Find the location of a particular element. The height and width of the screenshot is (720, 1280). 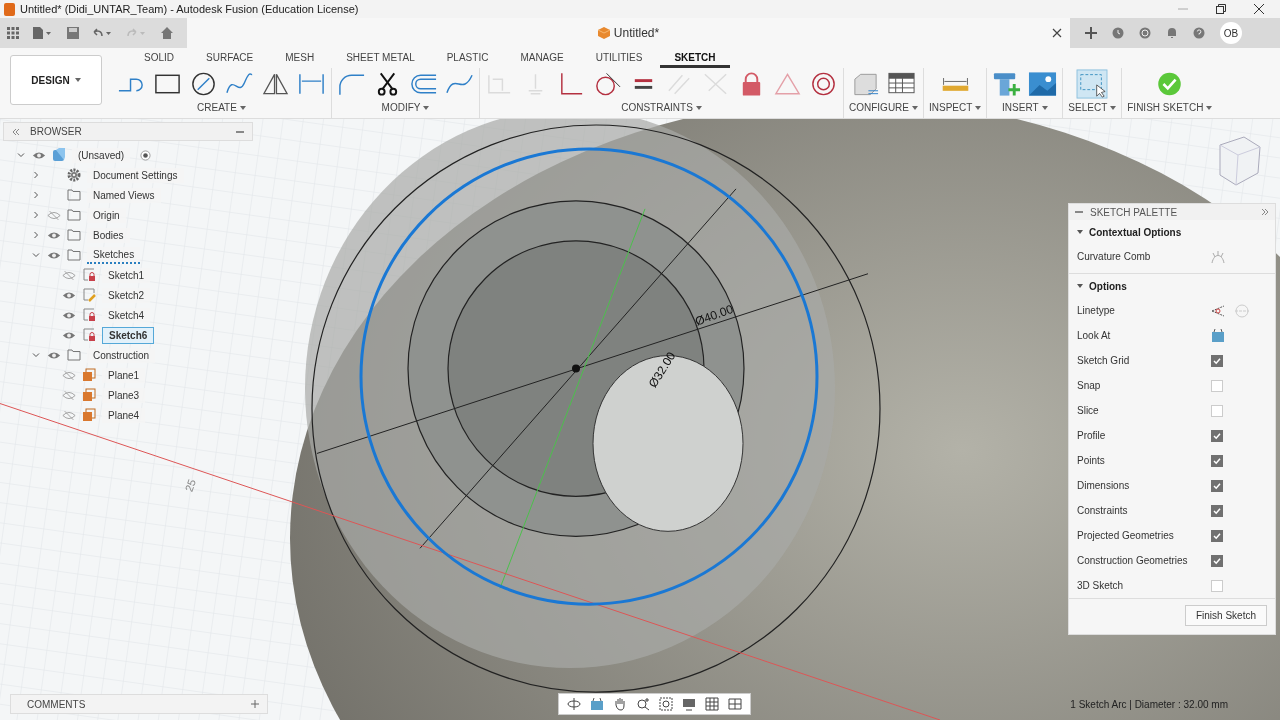

restore-icon is located at coordinates (1221, 9).